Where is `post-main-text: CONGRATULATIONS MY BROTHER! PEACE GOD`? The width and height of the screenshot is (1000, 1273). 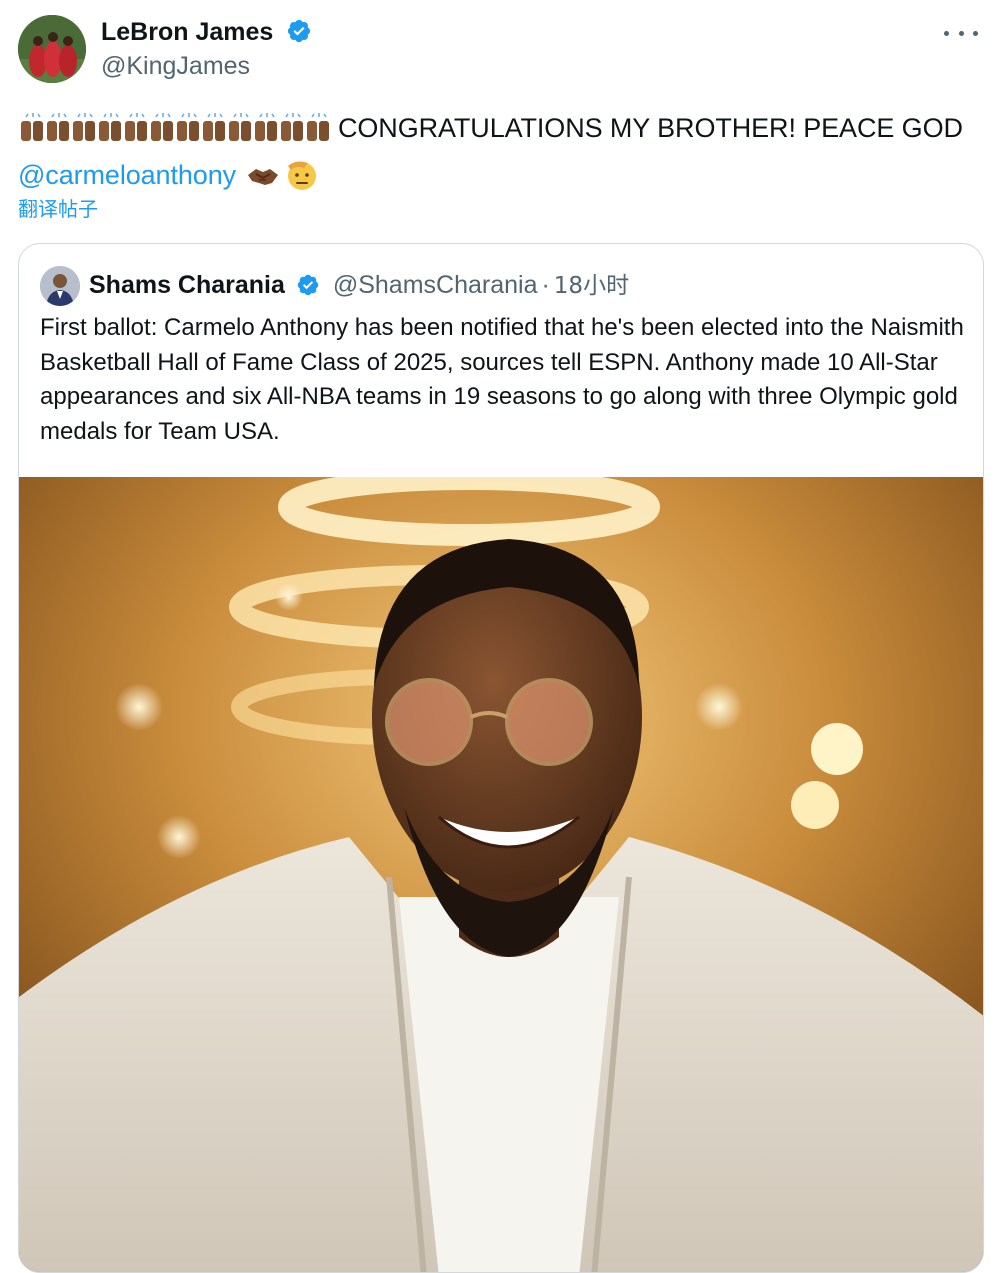 post-main-text: CONGRATULATIONS MY BROTHER! PEACE GOD is located at coordinates (650, 128).